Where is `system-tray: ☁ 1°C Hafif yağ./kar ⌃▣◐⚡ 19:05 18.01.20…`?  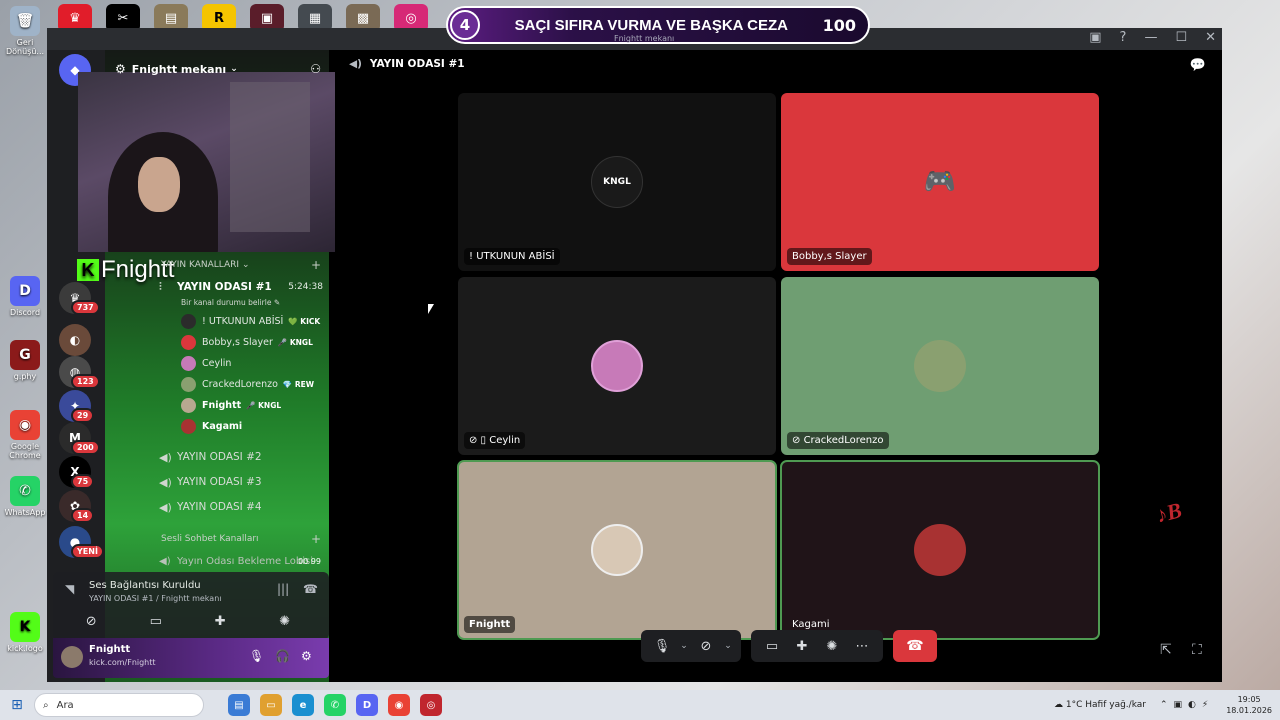
system-tray: ☁ 1°C Hafif yağ./kar ⌃▣◐⚡ 19:05 18.01.20… is located at coordinates (1163, 705).